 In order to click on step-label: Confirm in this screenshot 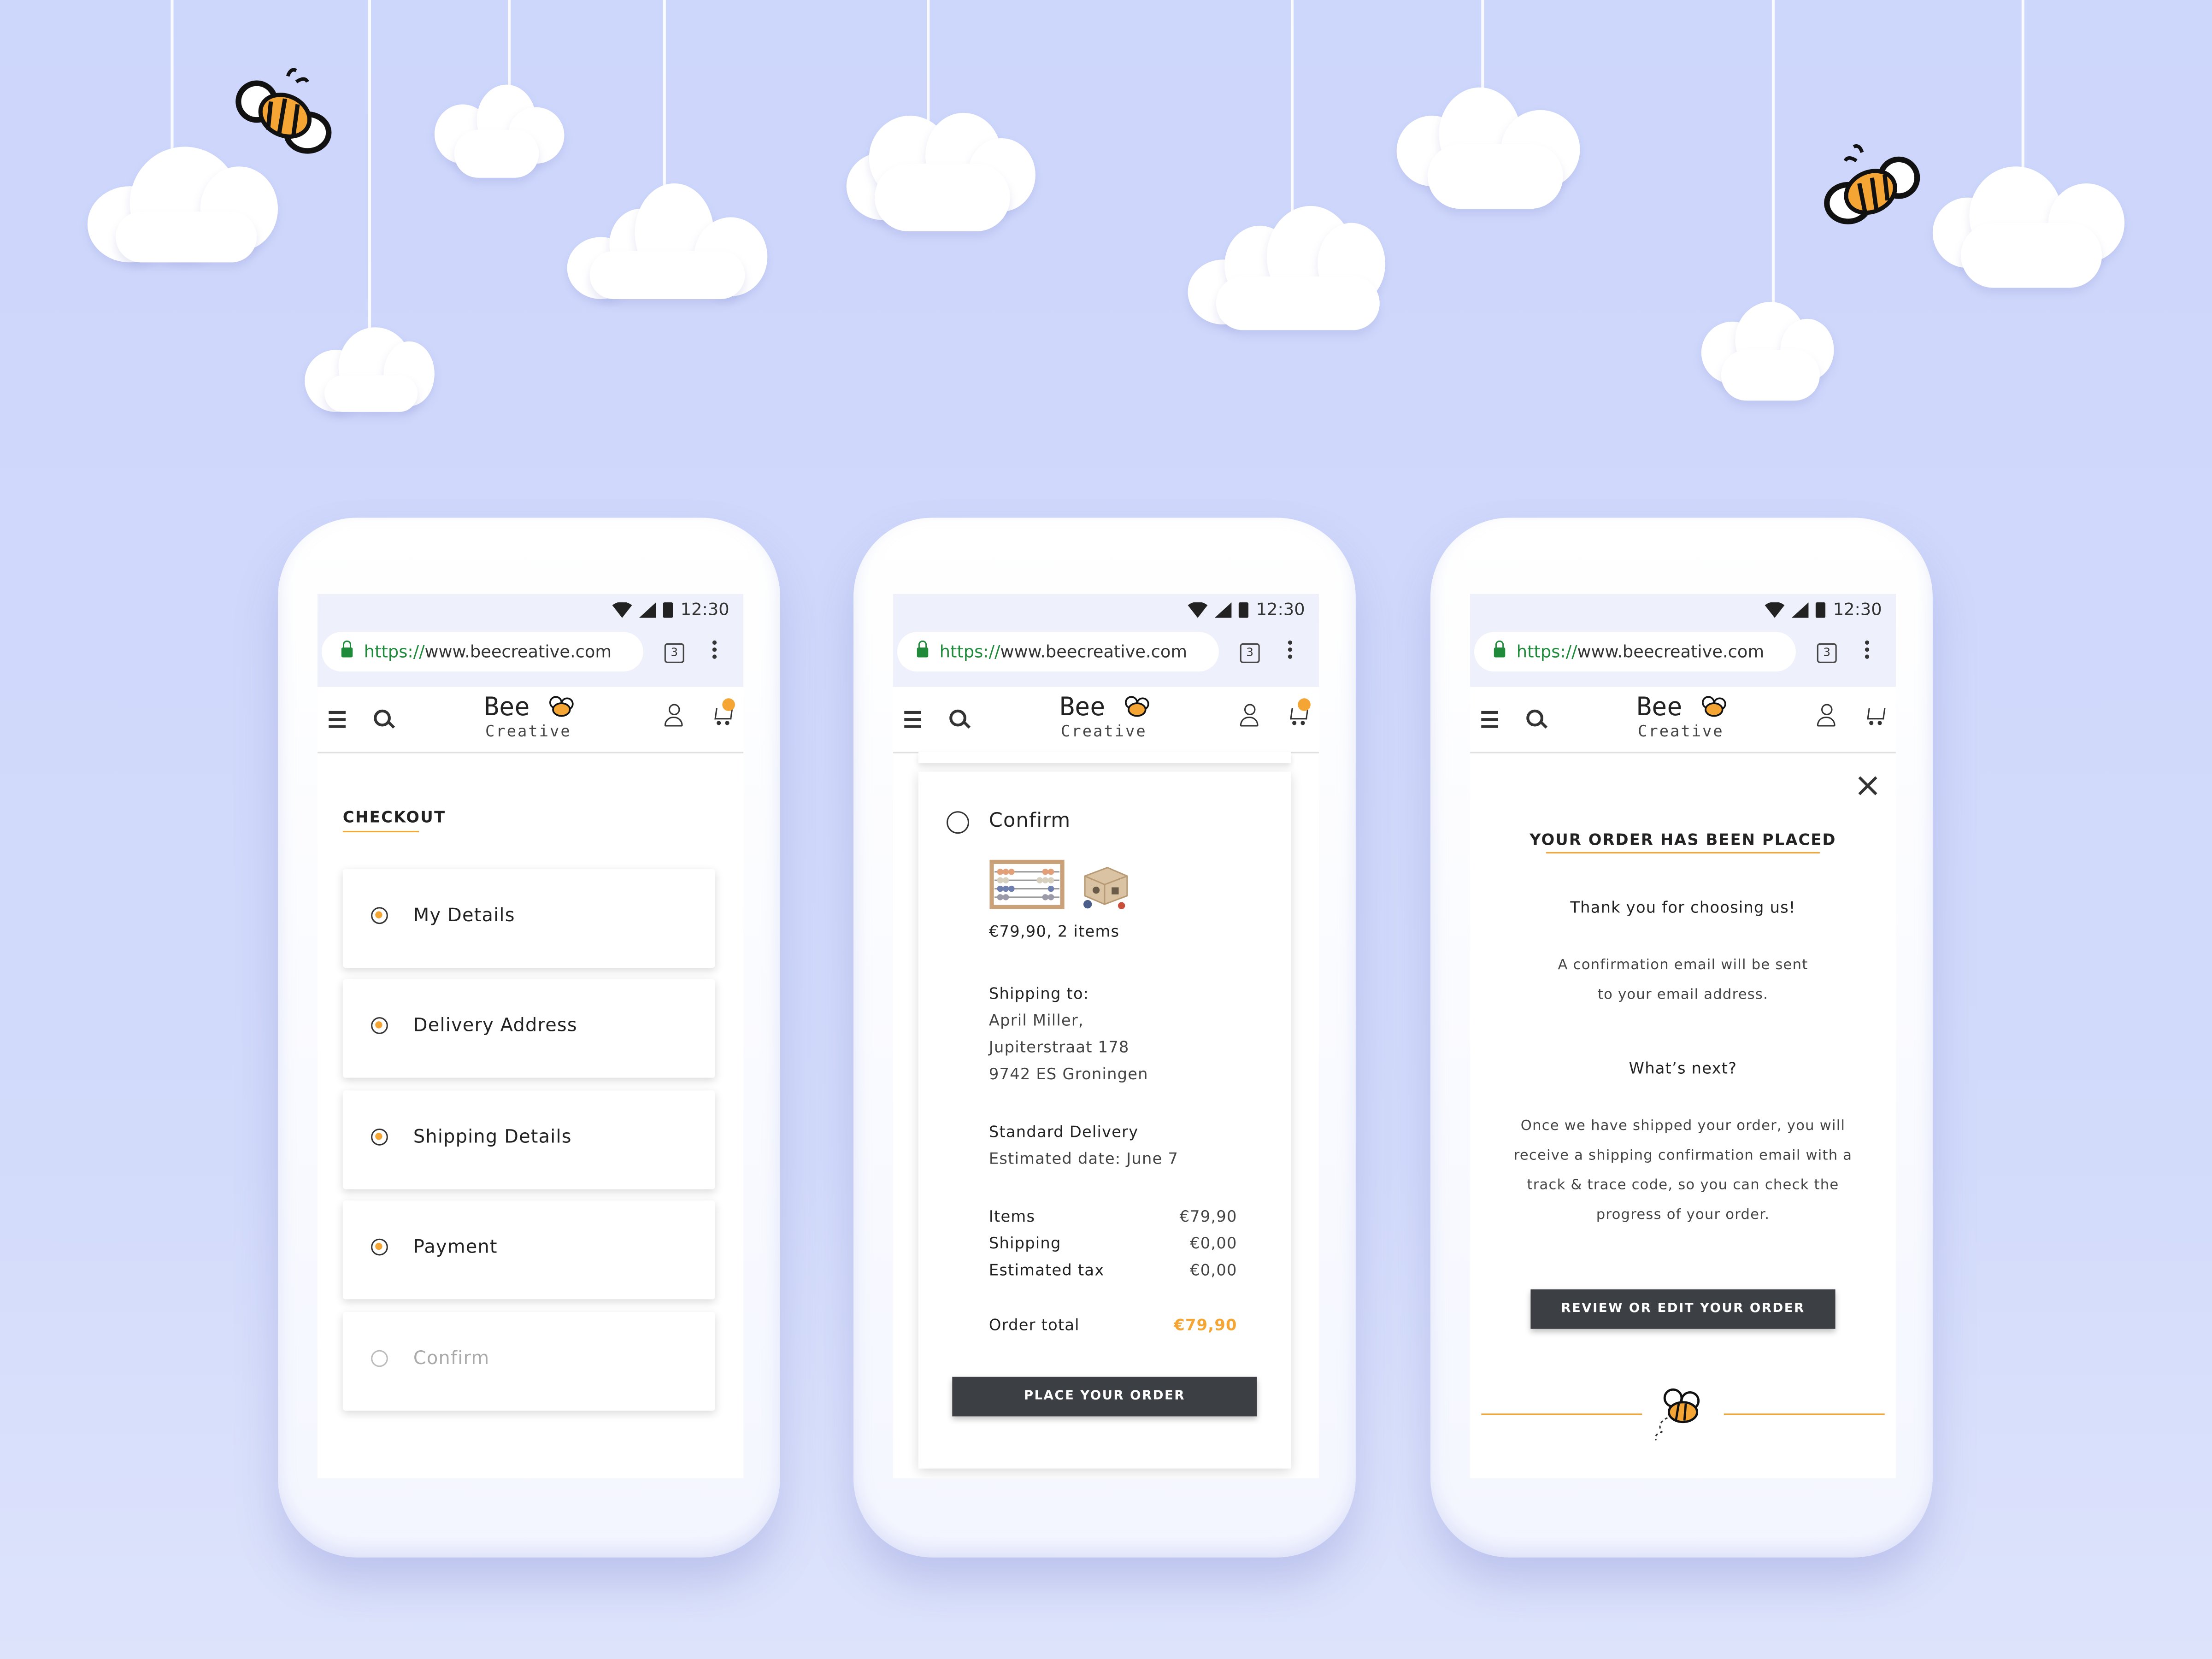, I will do `click(451, 1359)`.